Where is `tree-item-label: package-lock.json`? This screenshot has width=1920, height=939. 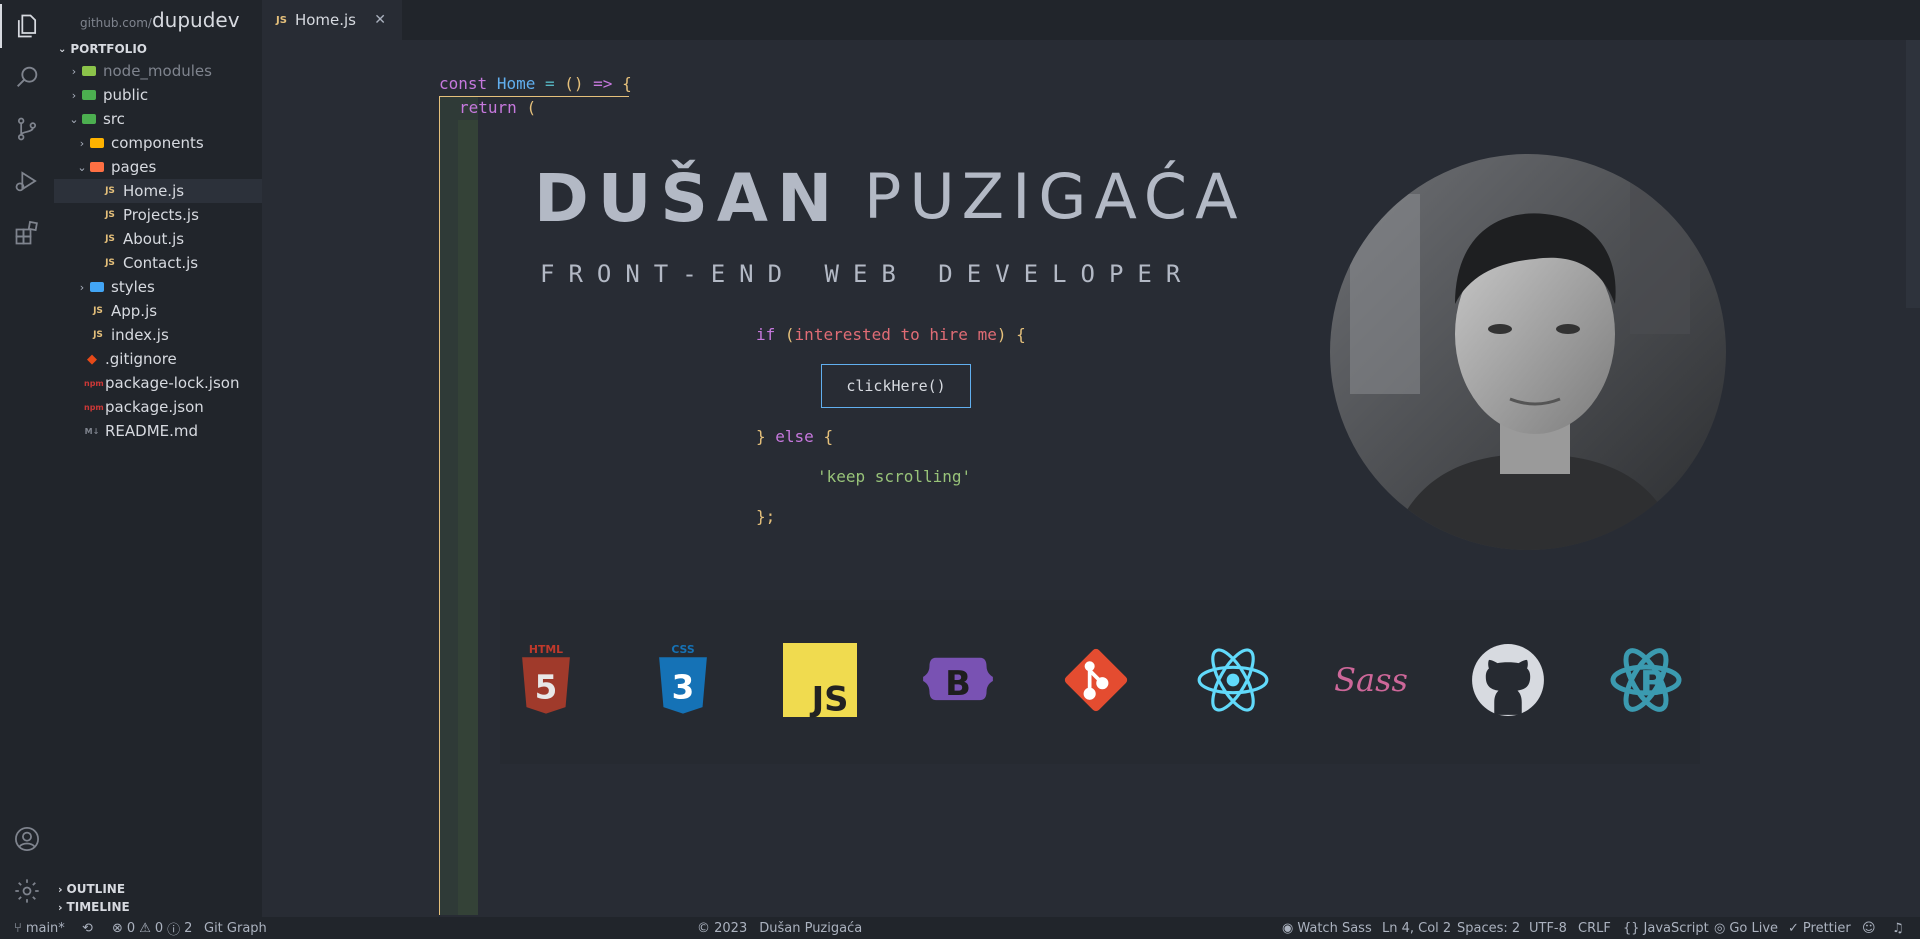 tree-item-label: package-lock.json is located at coordinates (172, 383).